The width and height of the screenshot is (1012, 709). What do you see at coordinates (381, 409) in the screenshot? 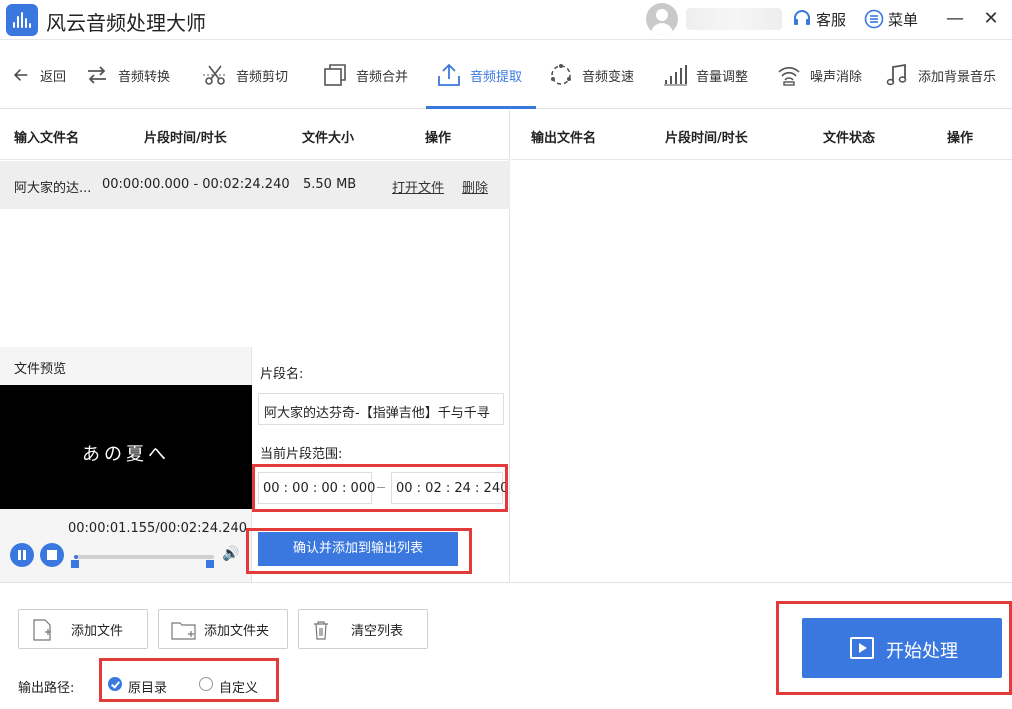
I see `segment-name-input: 阿大家的达芬奇-【指弹吉他】千与千寻` at bounding box center [381, 409].